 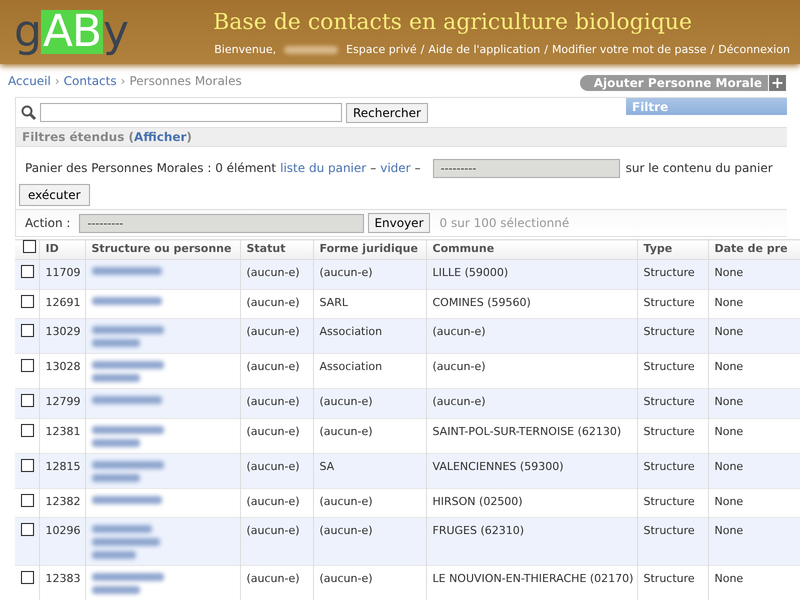 I want to click on id-cell: 13029, so click(x=62, y=336).